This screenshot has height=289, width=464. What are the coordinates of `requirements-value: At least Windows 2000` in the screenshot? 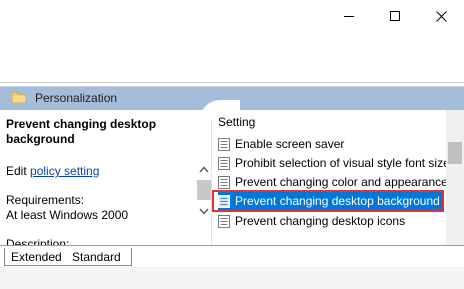 It's located at (67, 215).